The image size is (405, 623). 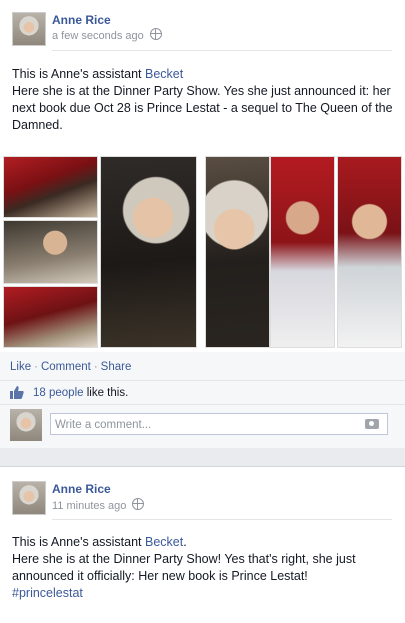 I want to click on timestamp-text: 11 minutes ago, so click(x=89, y=506).